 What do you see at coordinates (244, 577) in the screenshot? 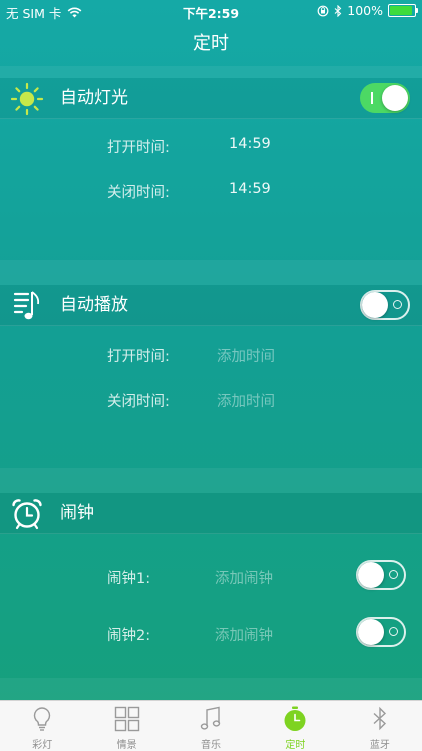
I see `alarm-1-add: 添加闹钟` at bounding box center [244, 577].